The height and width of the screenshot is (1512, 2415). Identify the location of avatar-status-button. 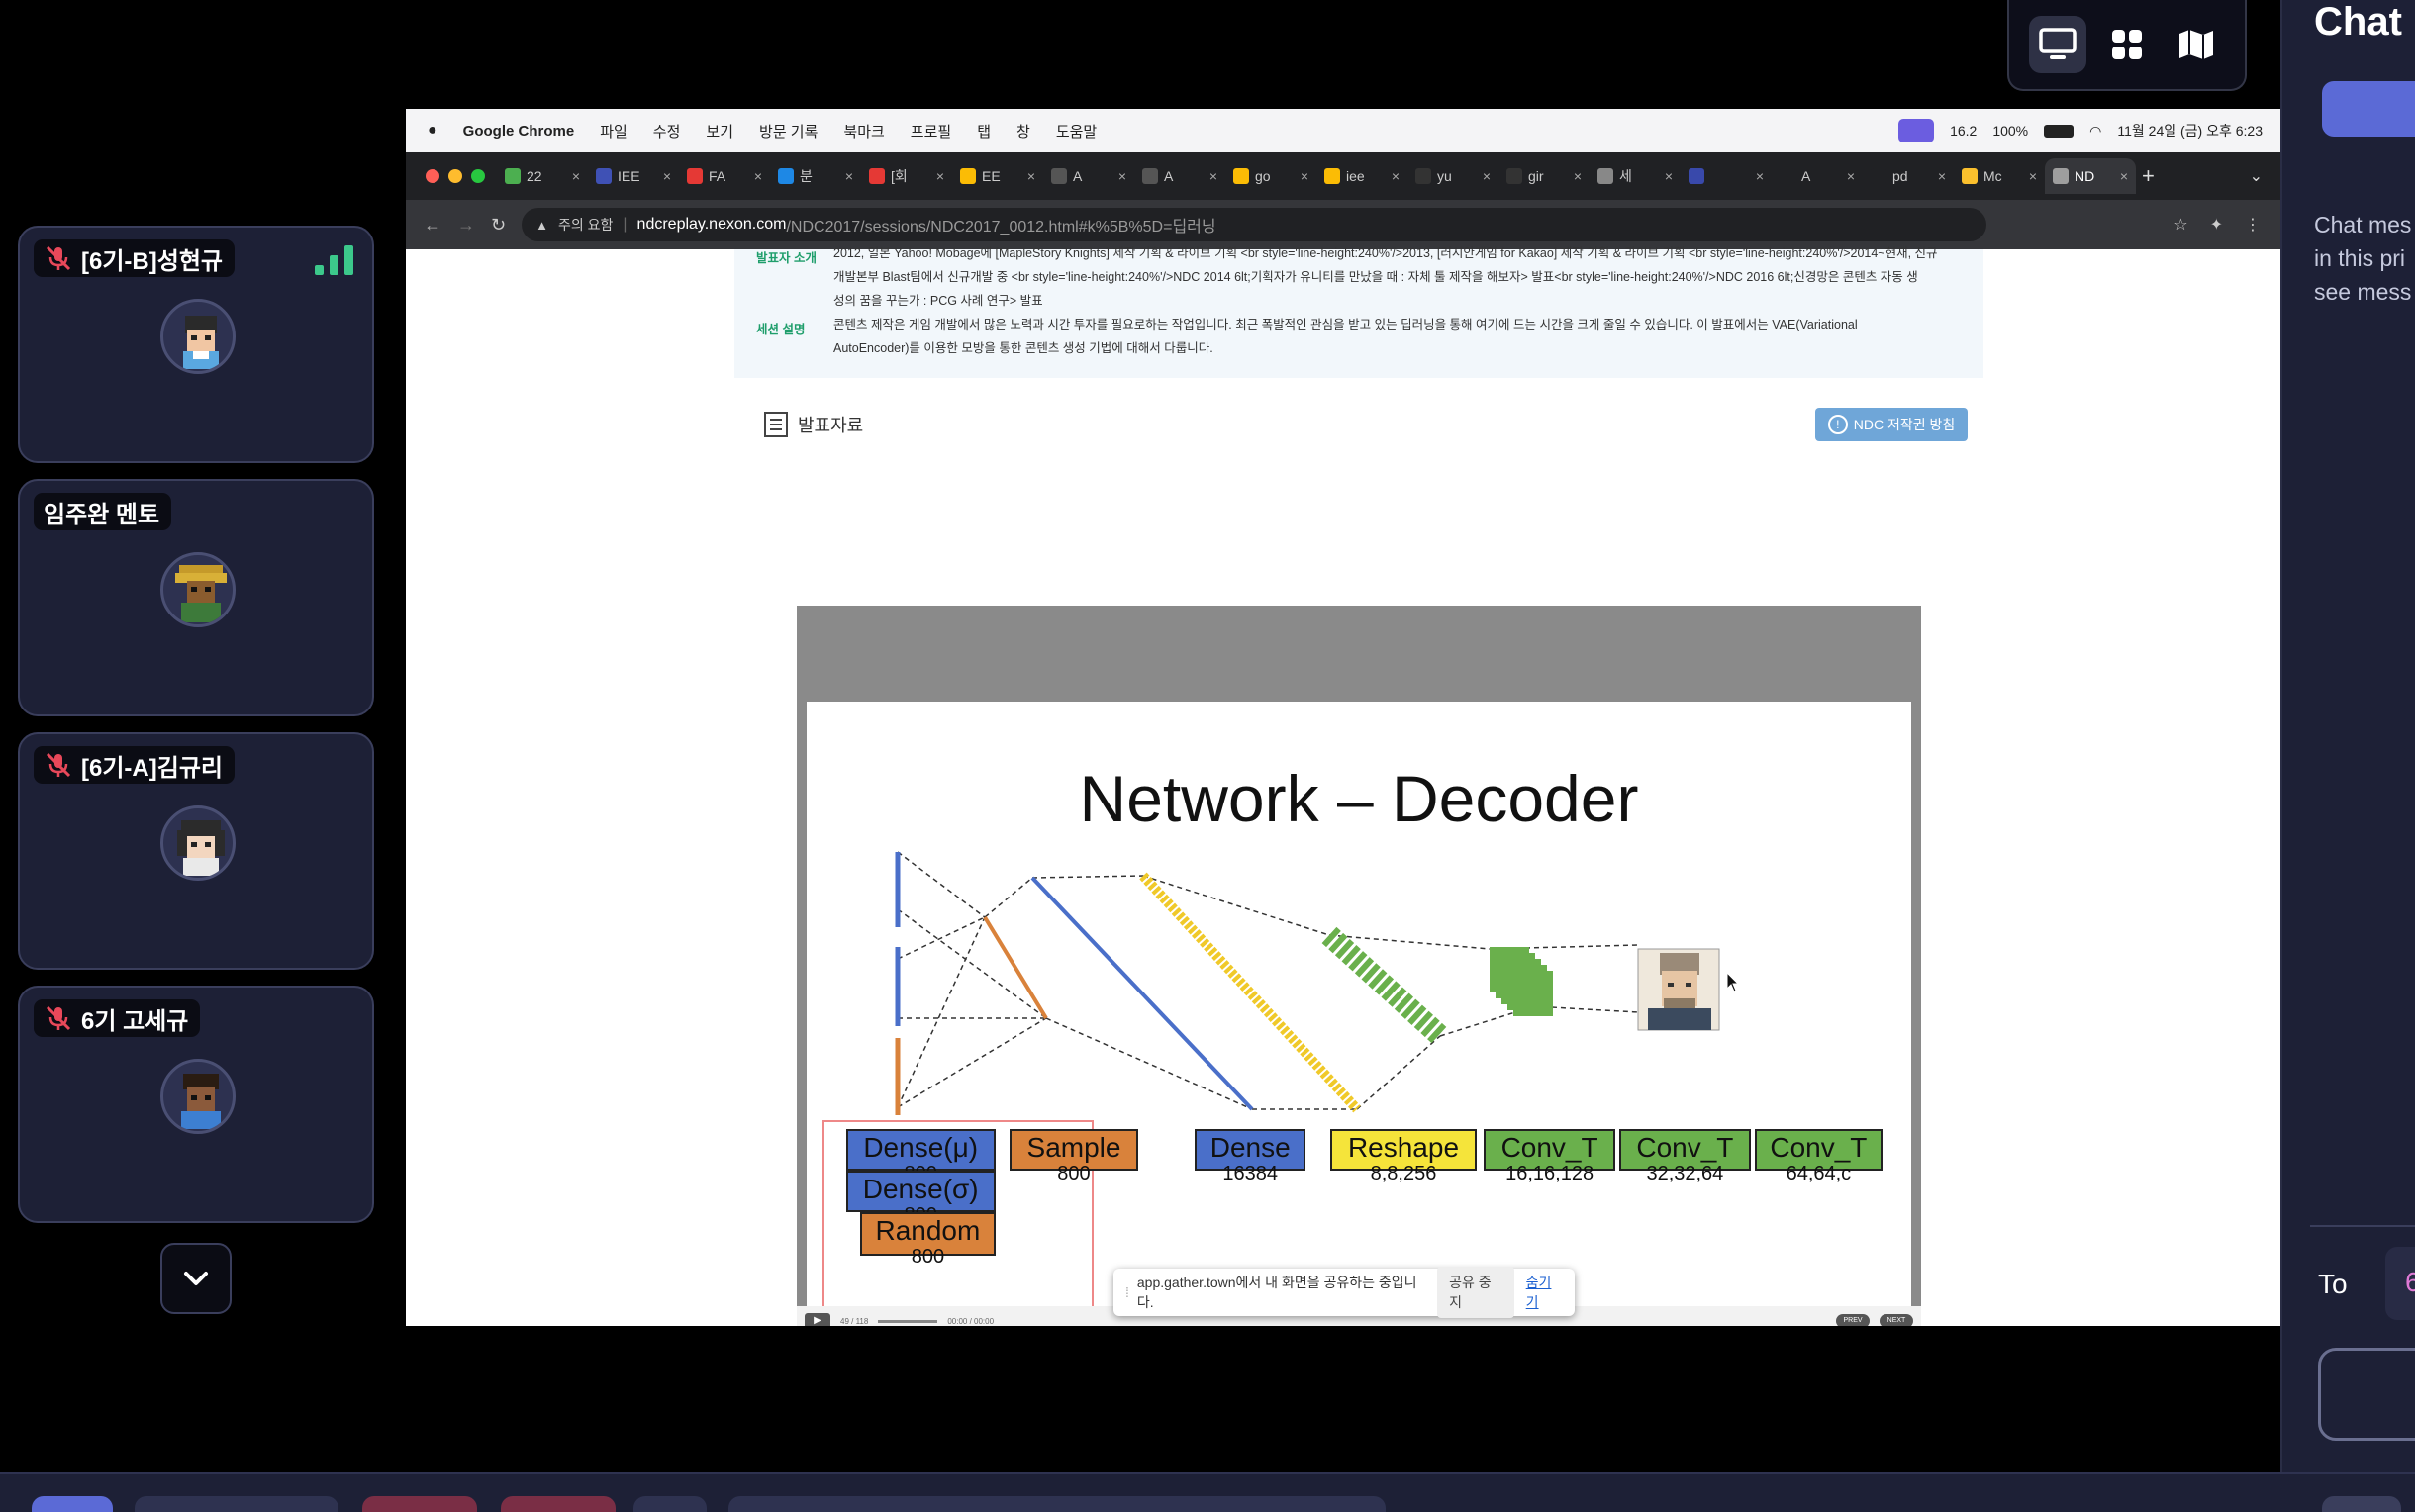
(236, 1504).